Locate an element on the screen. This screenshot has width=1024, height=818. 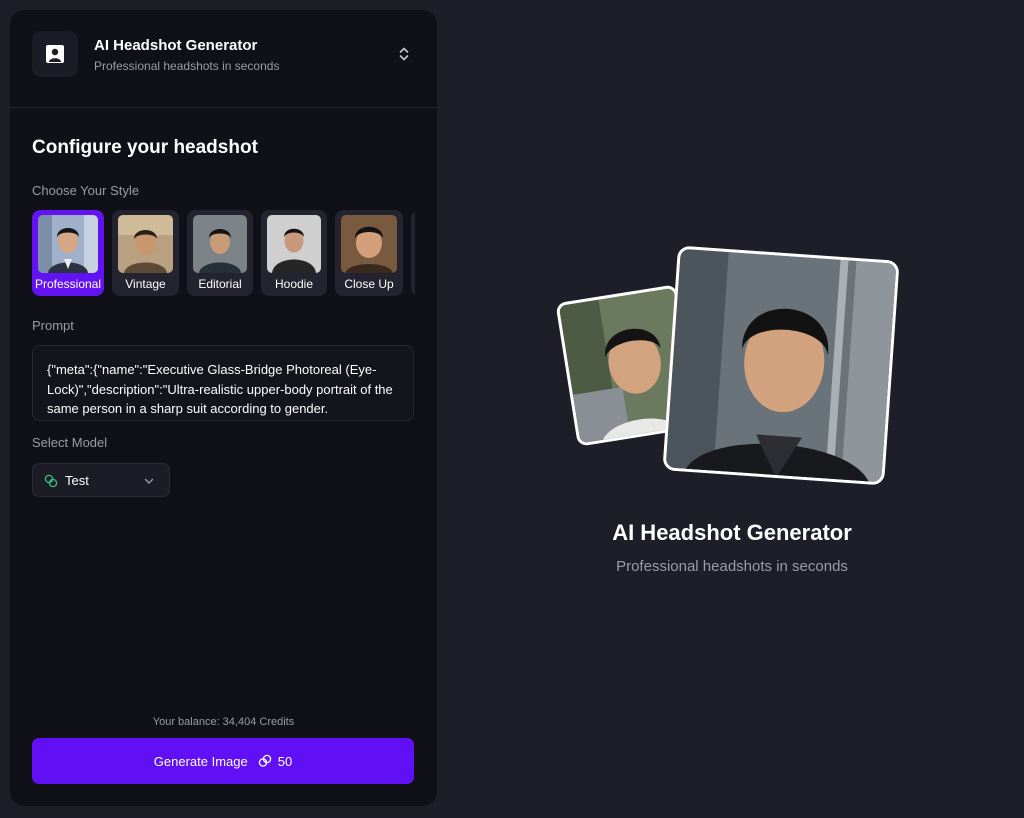
style-card-vintage: Vintage is located at coordinates (145, 253).